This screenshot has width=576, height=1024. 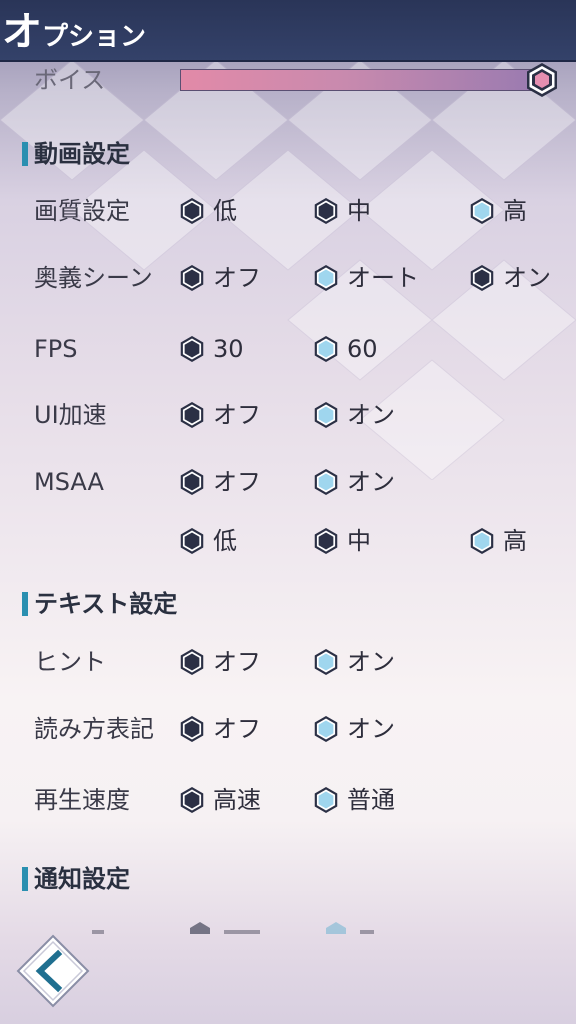 What do you see at coordinates (383, 278) in the screenshot?
I see `radio-option-label: オート` at bounding box center [383, 278].